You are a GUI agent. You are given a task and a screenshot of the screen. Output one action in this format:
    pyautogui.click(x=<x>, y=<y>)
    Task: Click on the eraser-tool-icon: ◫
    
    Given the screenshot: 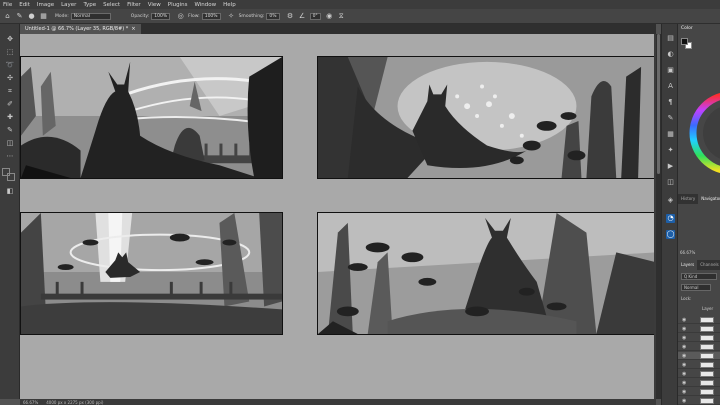 What is the action you would take?
    pyautogui.click(x=10, y=143)
    